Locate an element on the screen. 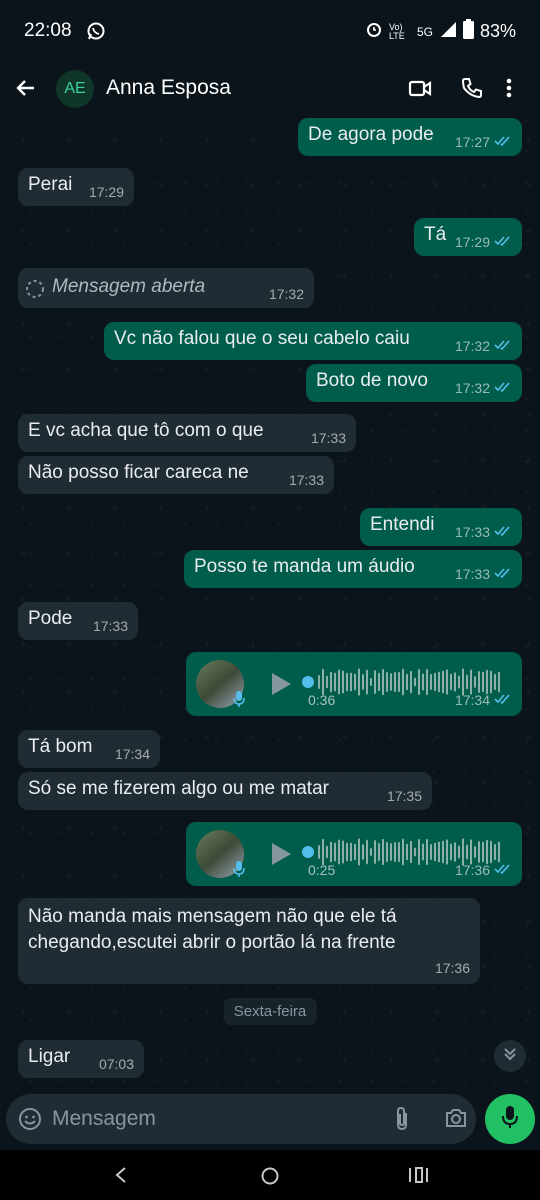  camera-icon is located at coordinates (456, 1120).